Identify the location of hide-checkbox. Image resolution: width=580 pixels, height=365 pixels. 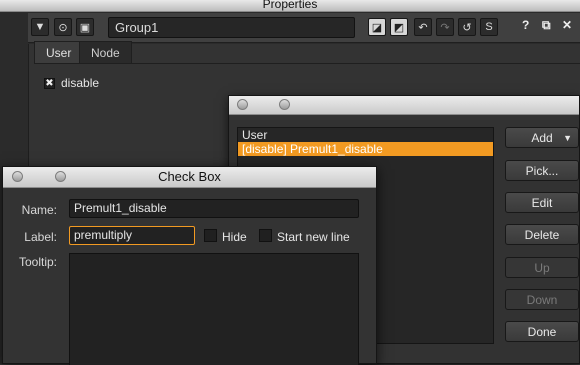
(210, 235).